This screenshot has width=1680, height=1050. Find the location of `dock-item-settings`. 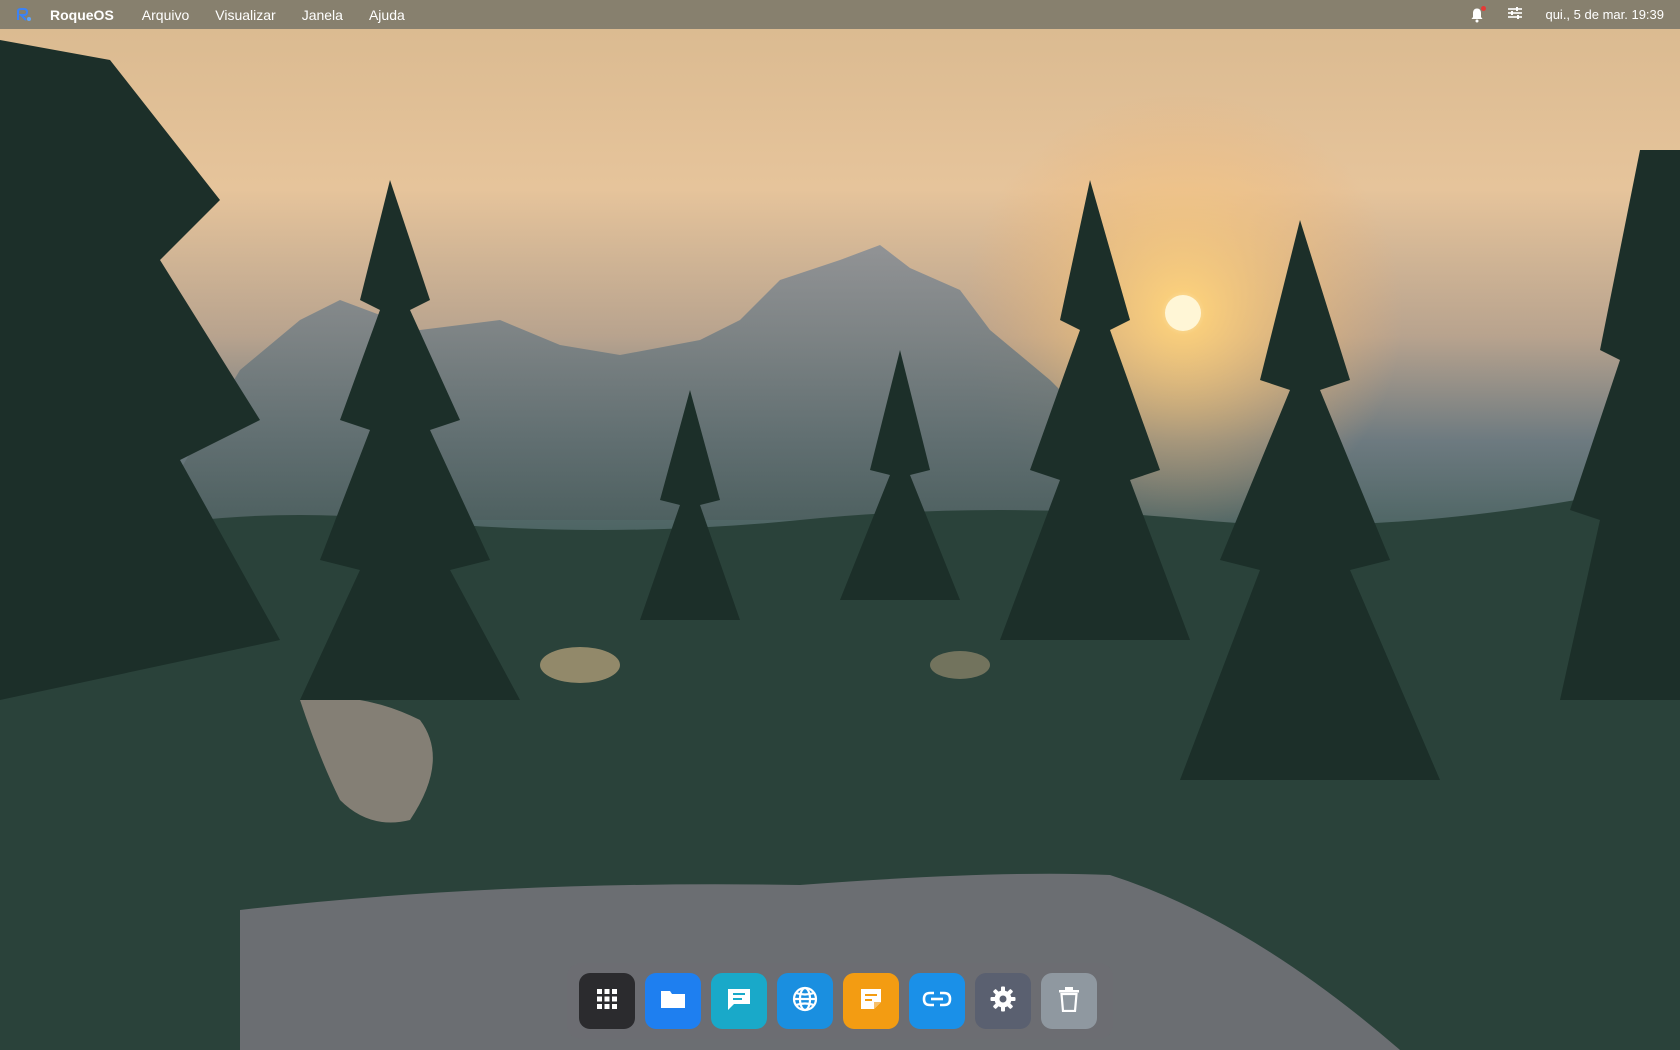

dock-item-settings is located at coordinates (1003, 1001).